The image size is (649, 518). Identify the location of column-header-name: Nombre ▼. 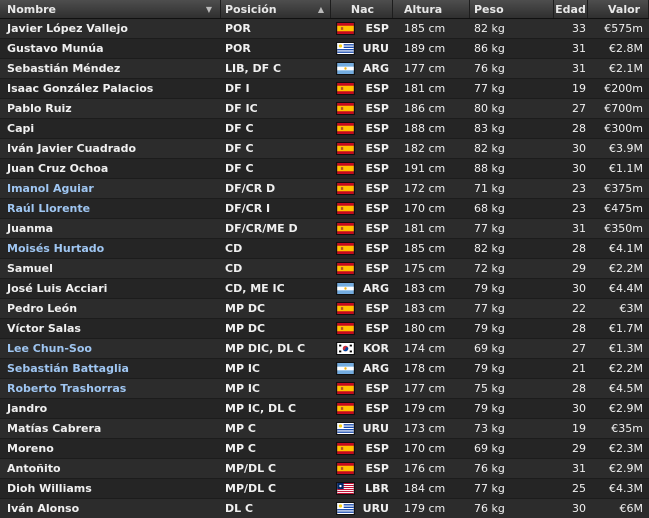
(110, 9).